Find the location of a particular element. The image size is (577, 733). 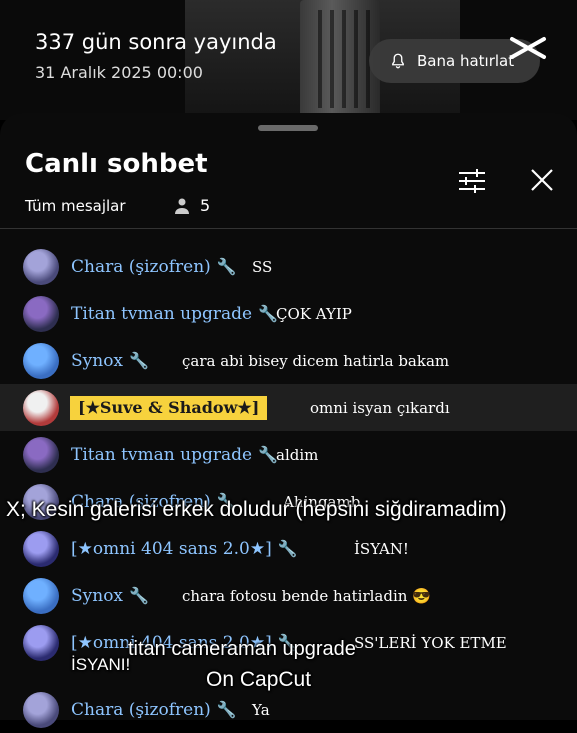

author-name-badge: [★Suve & Shadow★] is located at coordinates (169, 407).